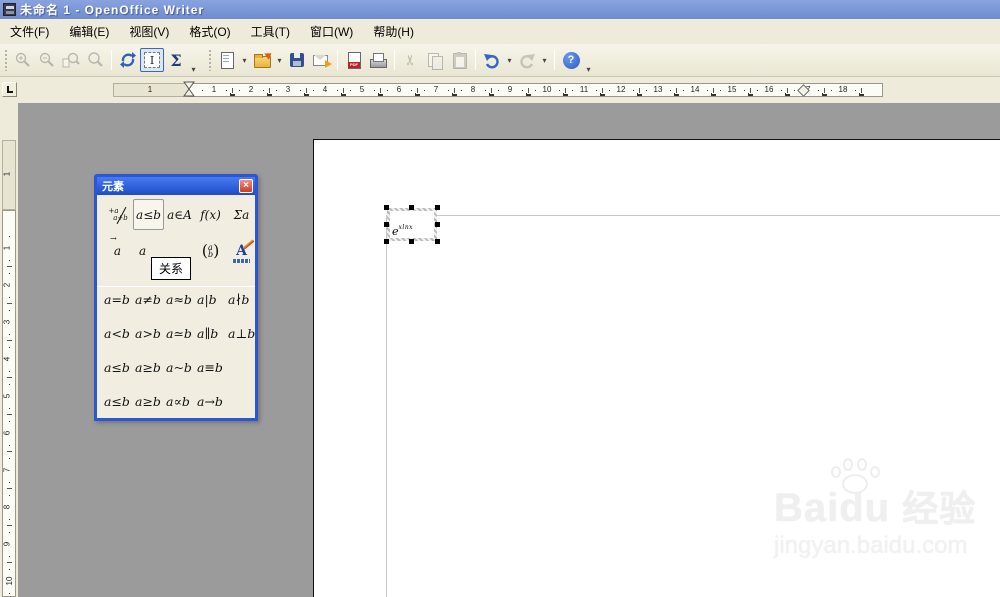 The width and height of the screenshot is (1000, 597). I want to click on show-all-button, so click(95, 60).